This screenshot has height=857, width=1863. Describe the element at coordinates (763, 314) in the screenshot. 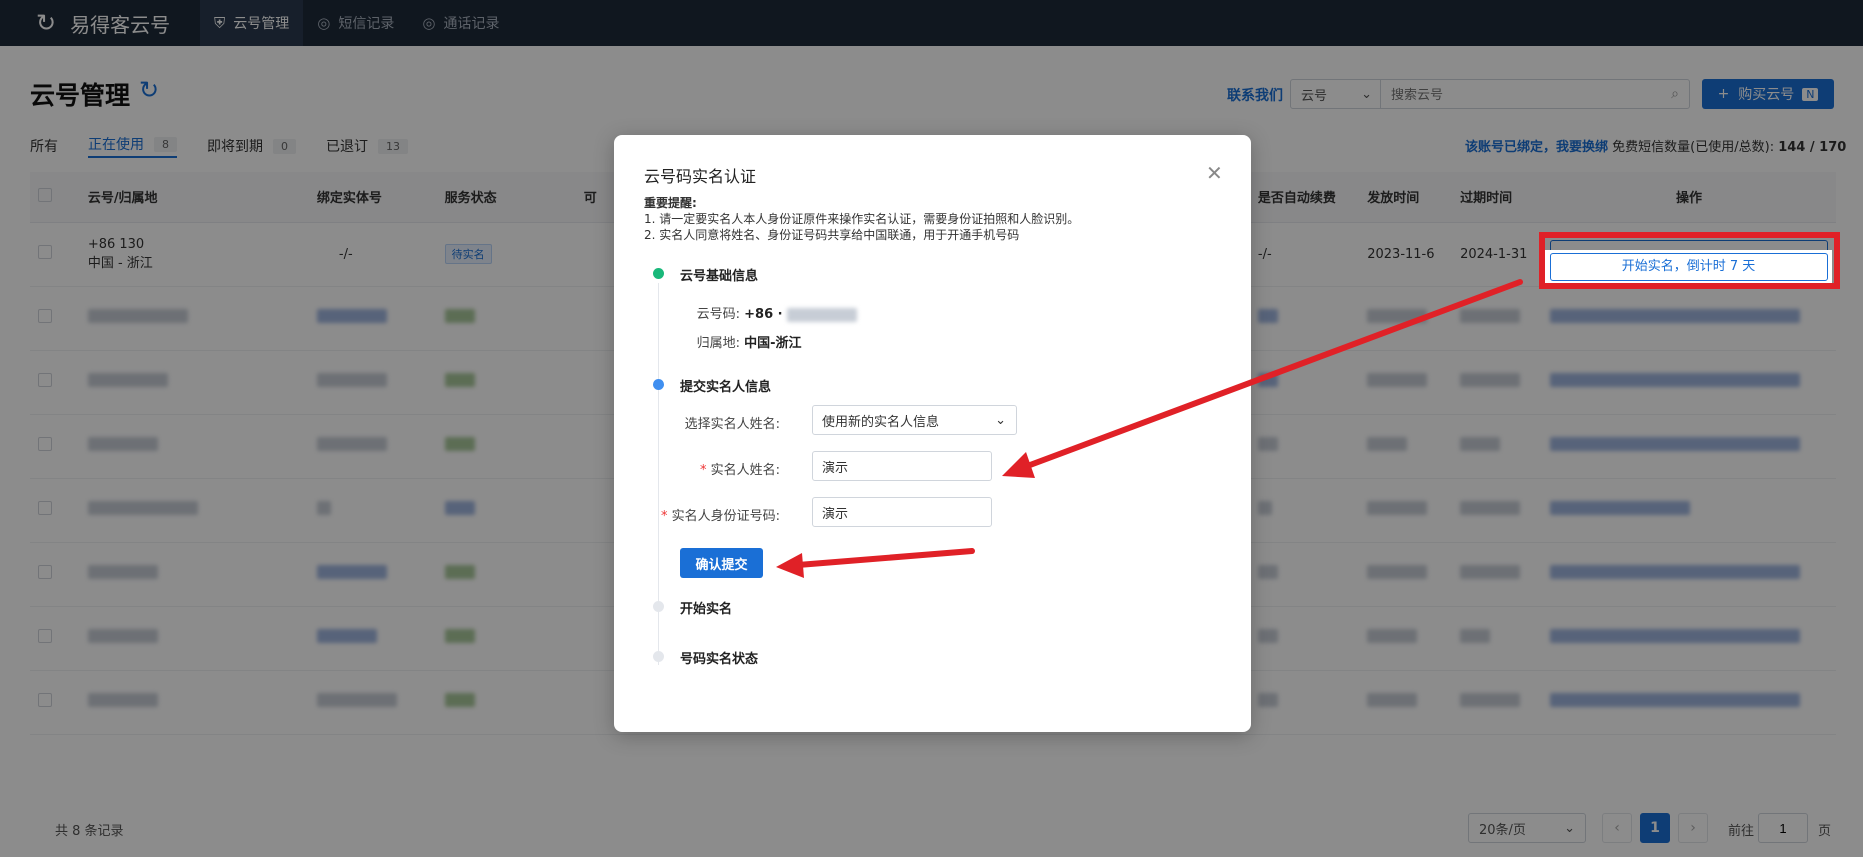

I see `cloud-number-value: +86 ·` at that location.